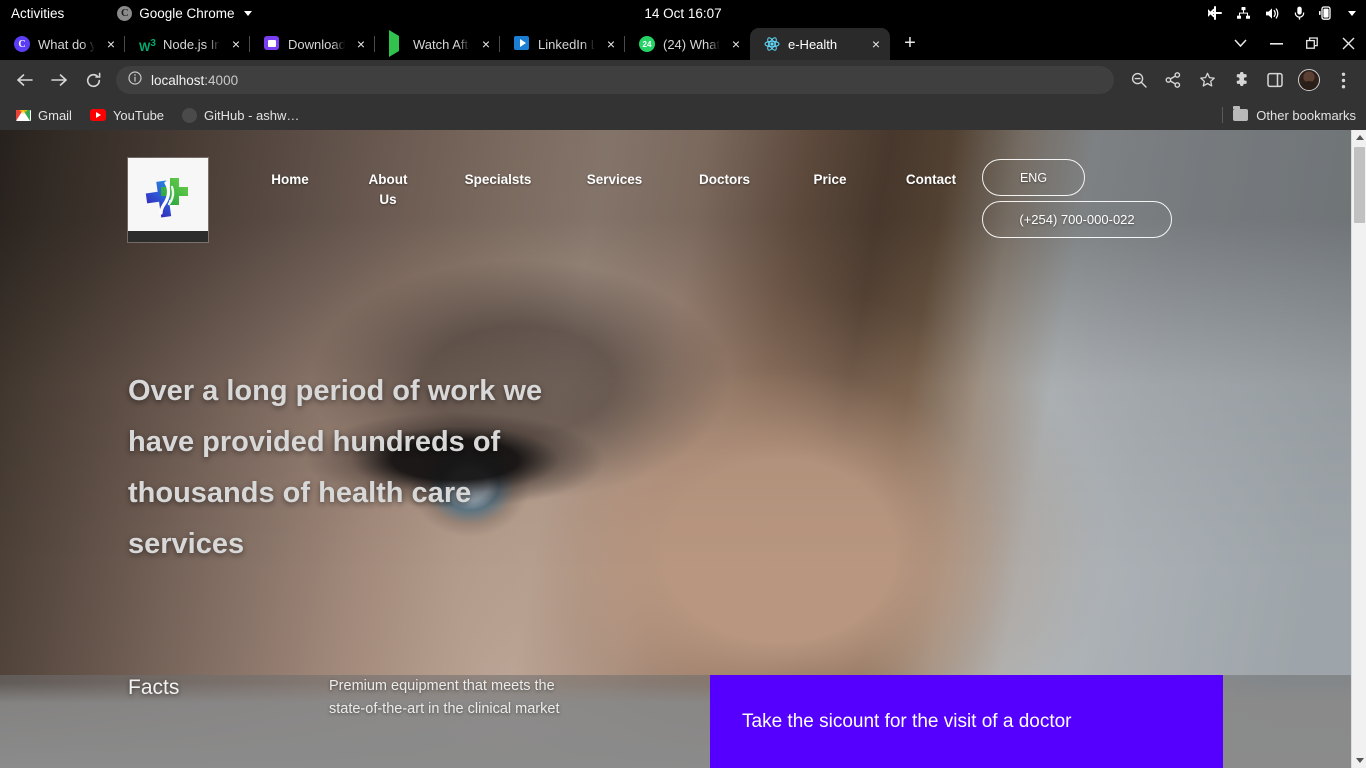 The image size is (1366, 768). I want to click on site-logo, so click(168, 200).